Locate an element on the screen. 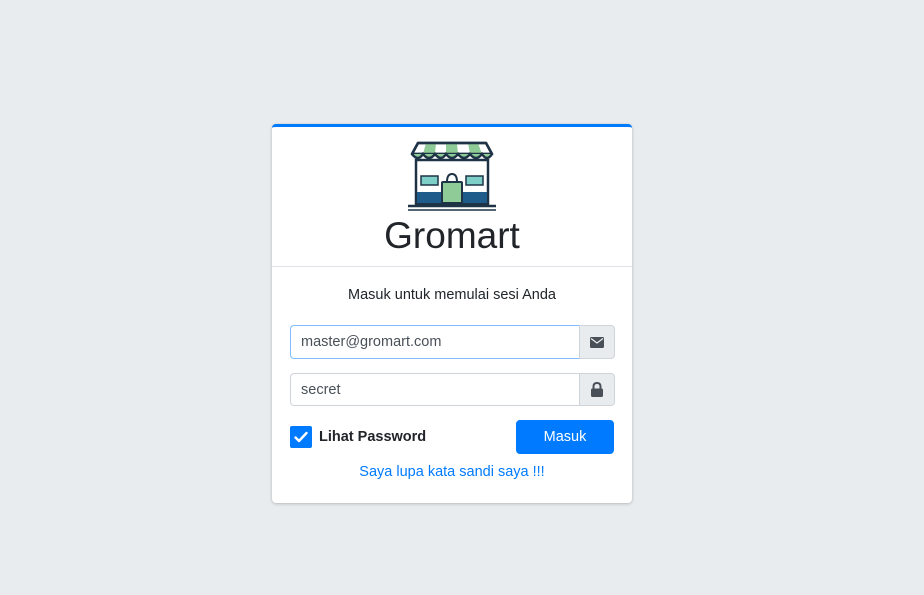 The width and height of the screenshot is (924, 595). password-input-group is located at coordinates (452, 389).